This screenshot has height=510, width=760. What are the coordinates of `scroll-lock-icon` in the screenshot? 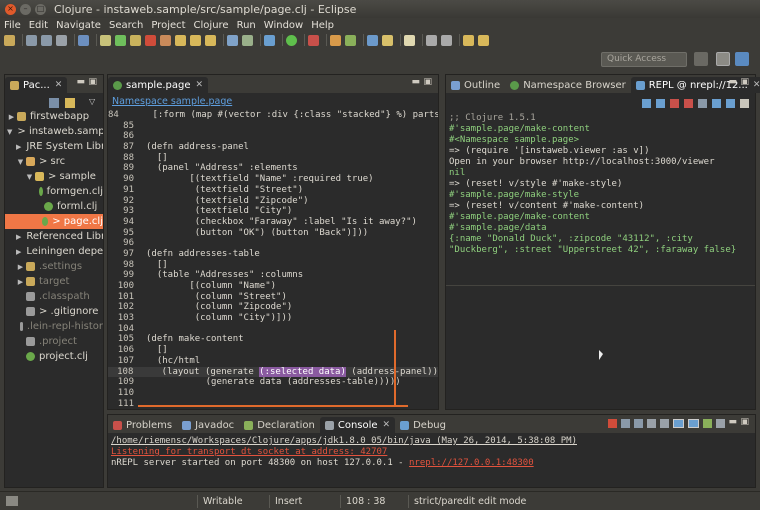 It's located at (664, 423).